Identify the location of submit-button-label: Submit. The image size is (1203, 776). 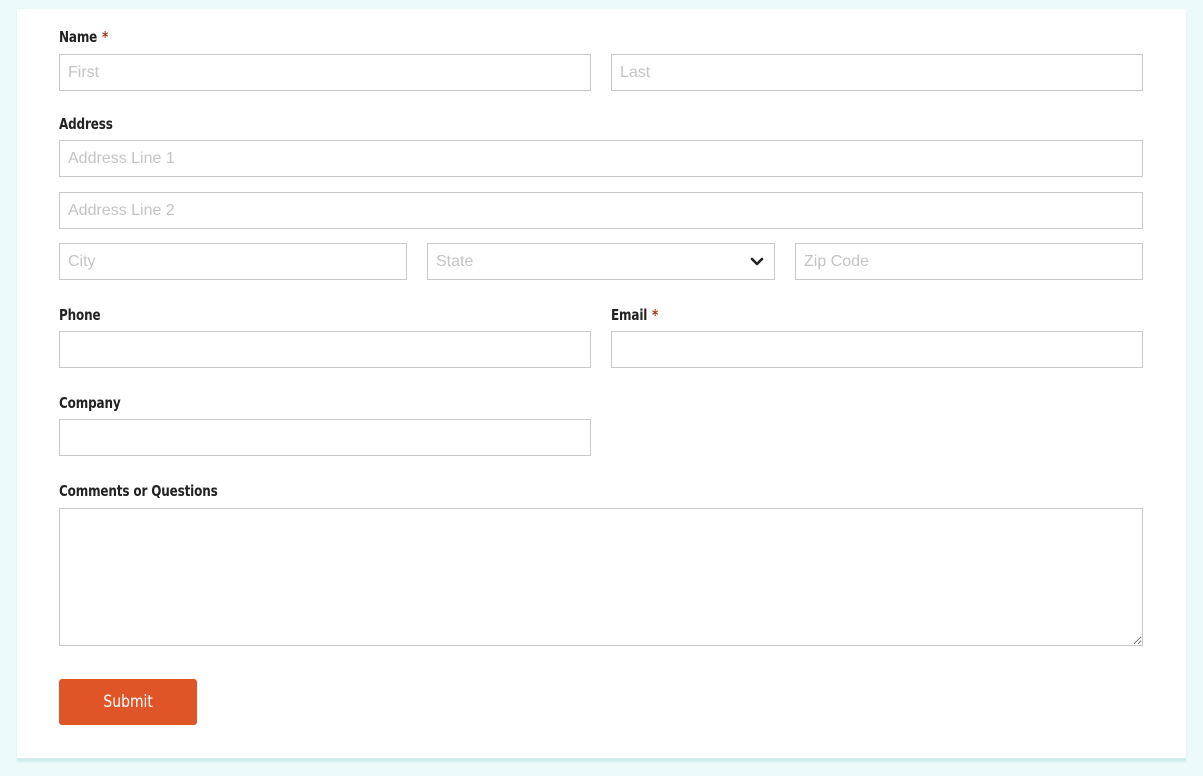
(128, 702).